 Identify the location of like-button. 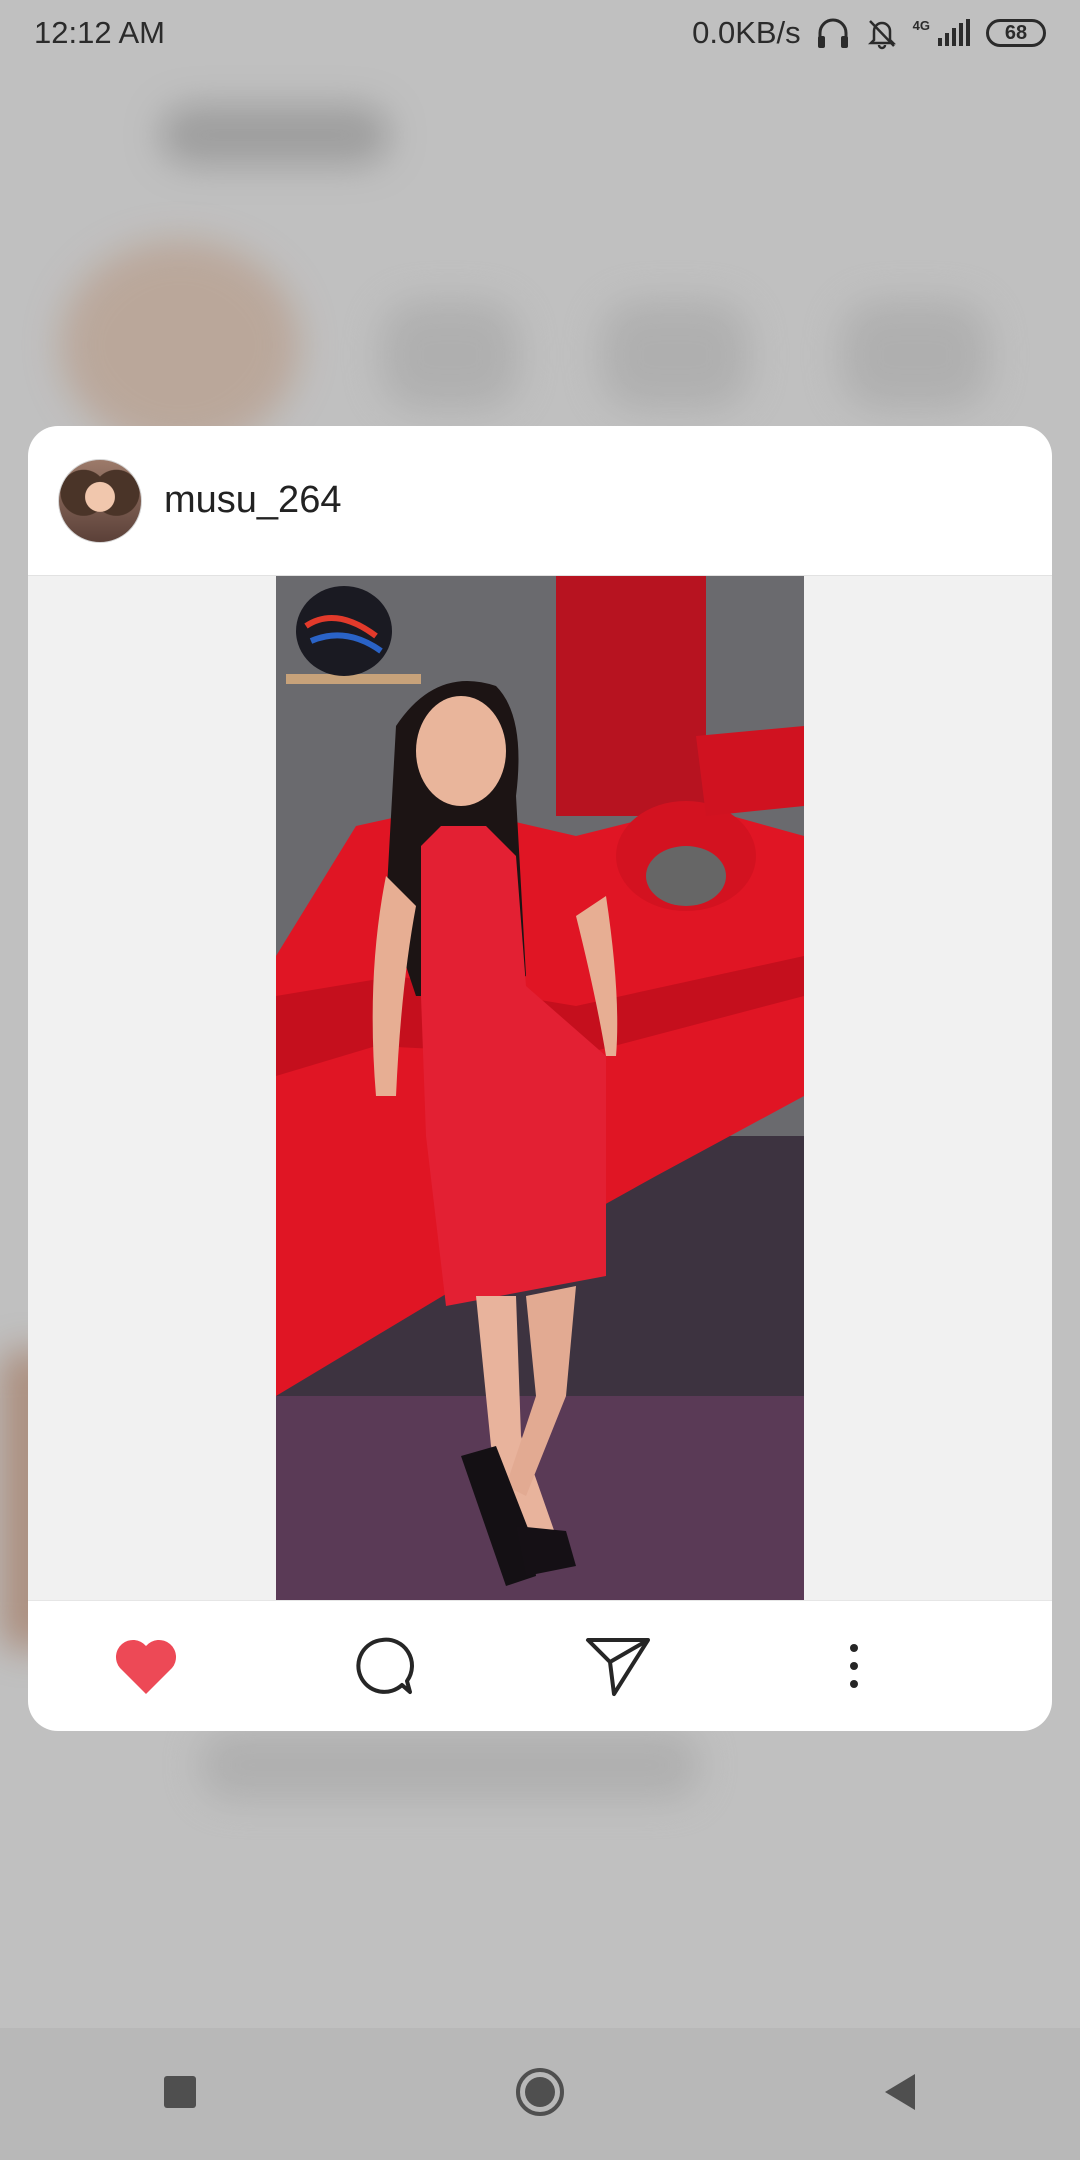
(146, 1666).